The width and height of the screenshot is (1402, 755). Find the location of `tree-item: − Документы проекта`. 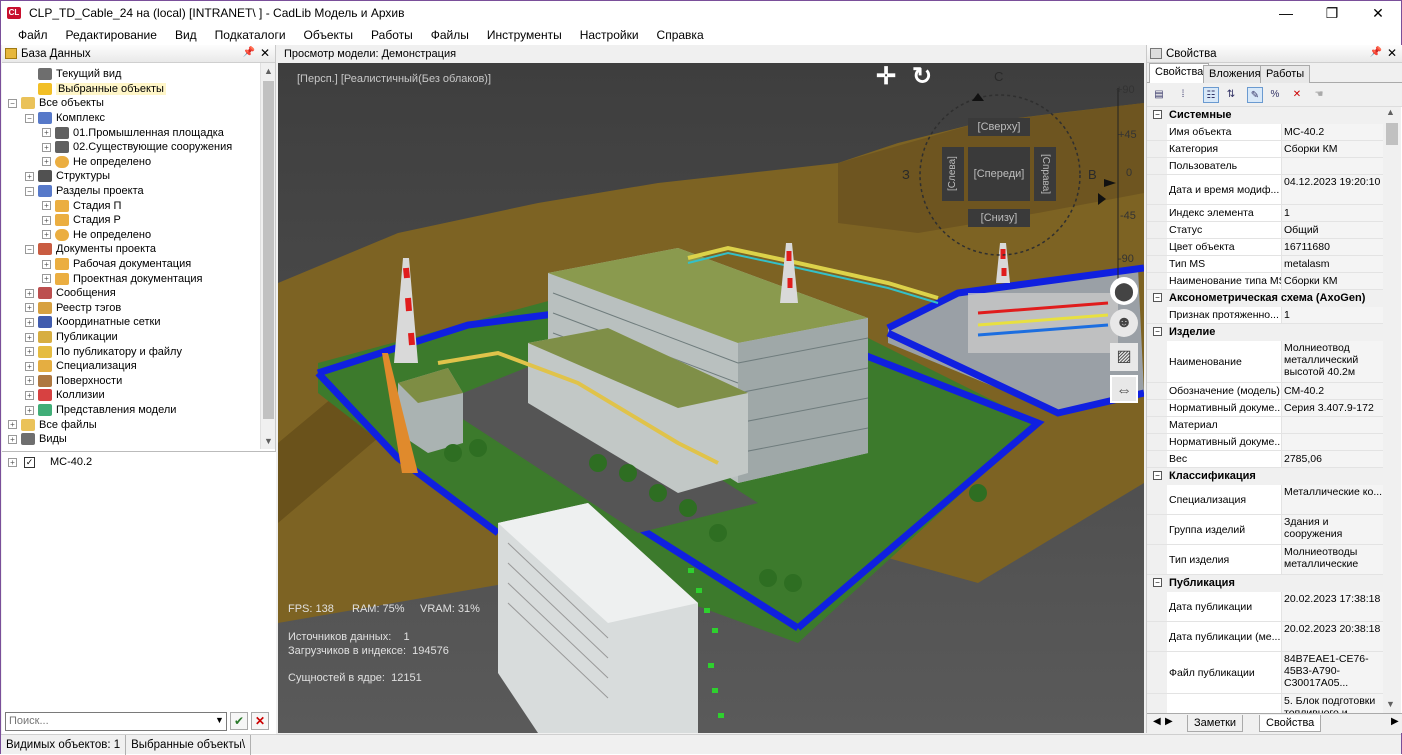

tree-item: − Документы проекта is located at coordinates (90, 249).